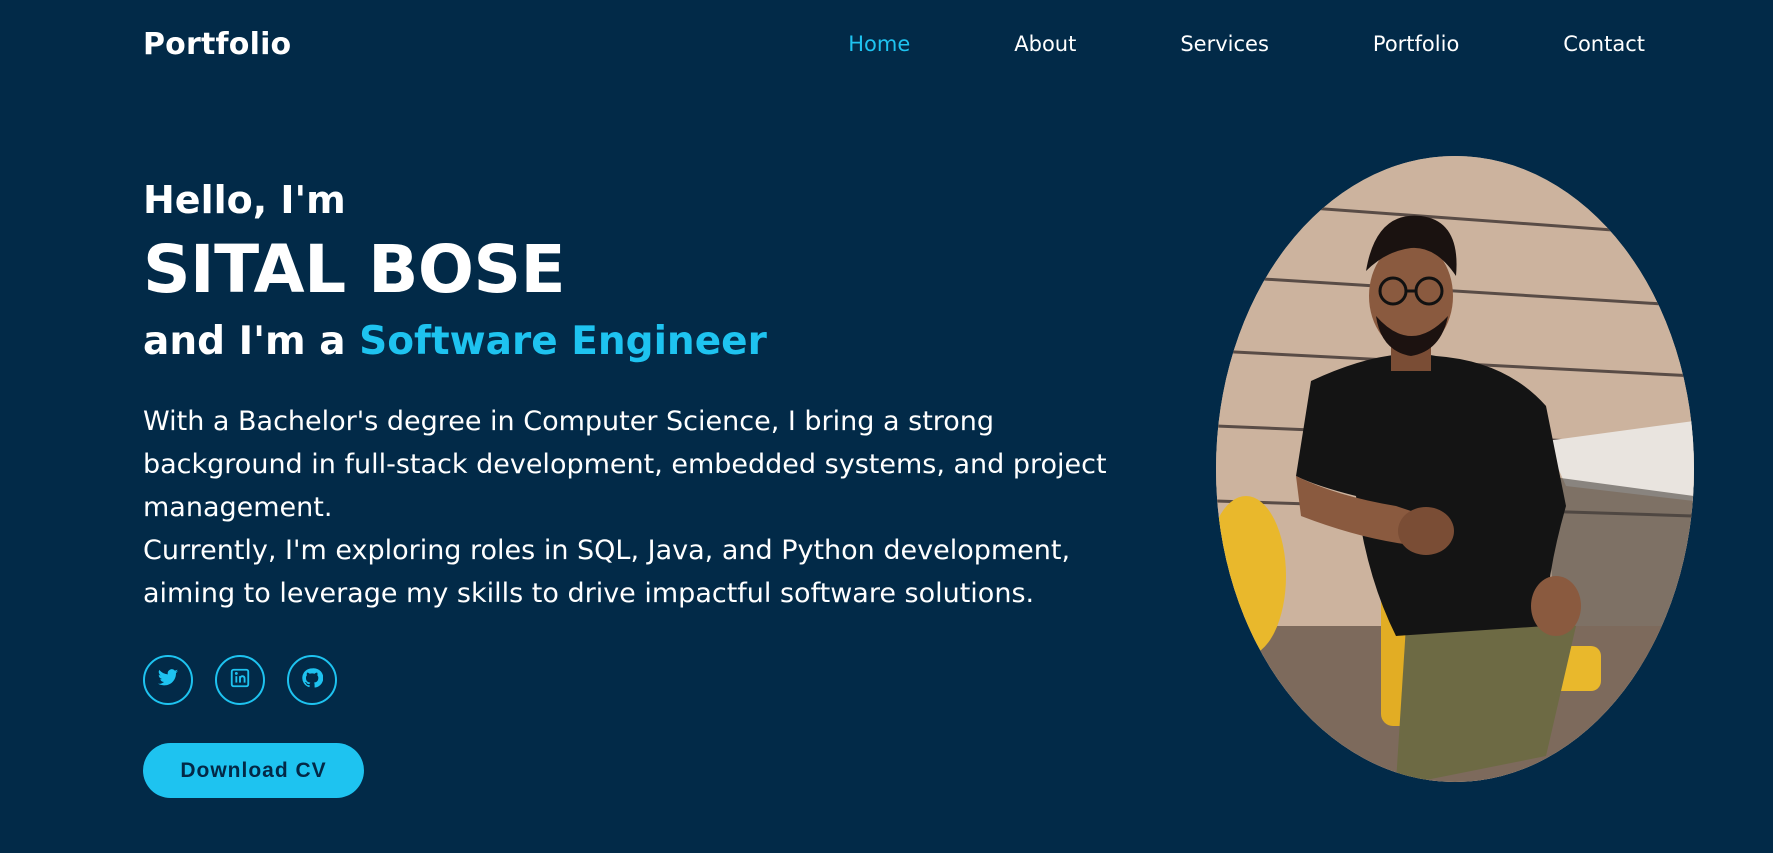 Image resolution: width=1773 pixels, height=853 pixels. I want to click on linkedin-icon, so click(240, 680).